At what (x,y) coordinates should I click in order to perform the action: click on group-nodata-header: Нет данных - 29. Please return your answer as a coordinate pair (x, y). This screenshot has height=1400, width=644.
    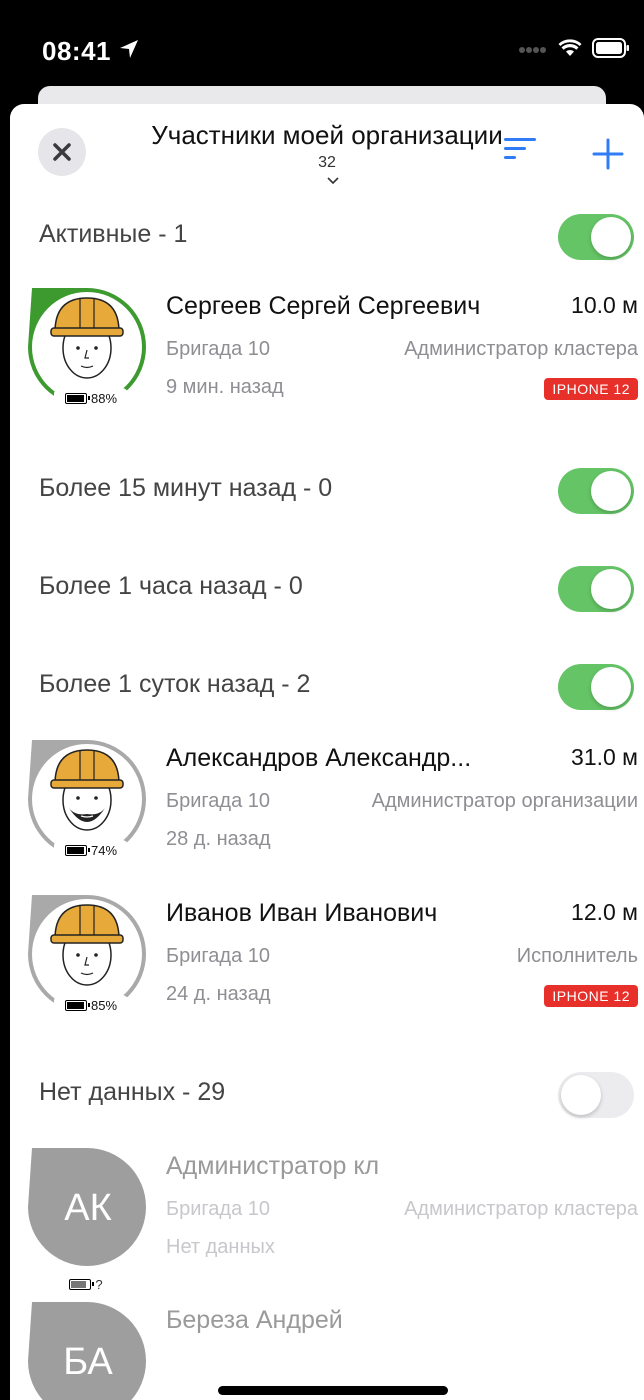
    Looking at the image, I should click on (339, 1095).